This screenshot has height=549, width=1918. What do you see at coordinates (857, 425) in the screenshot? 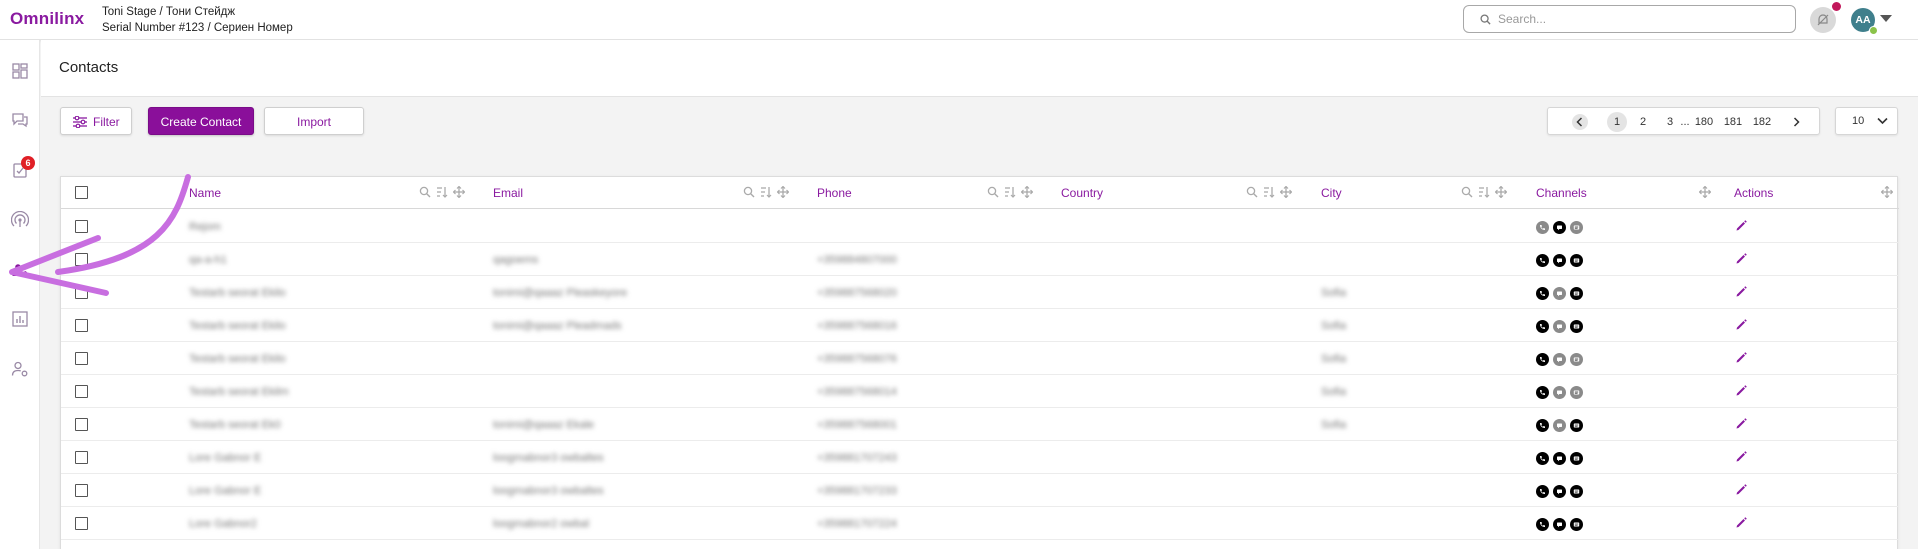
I see `cell-phone: +359887568001` at bounding box center [857, 425].